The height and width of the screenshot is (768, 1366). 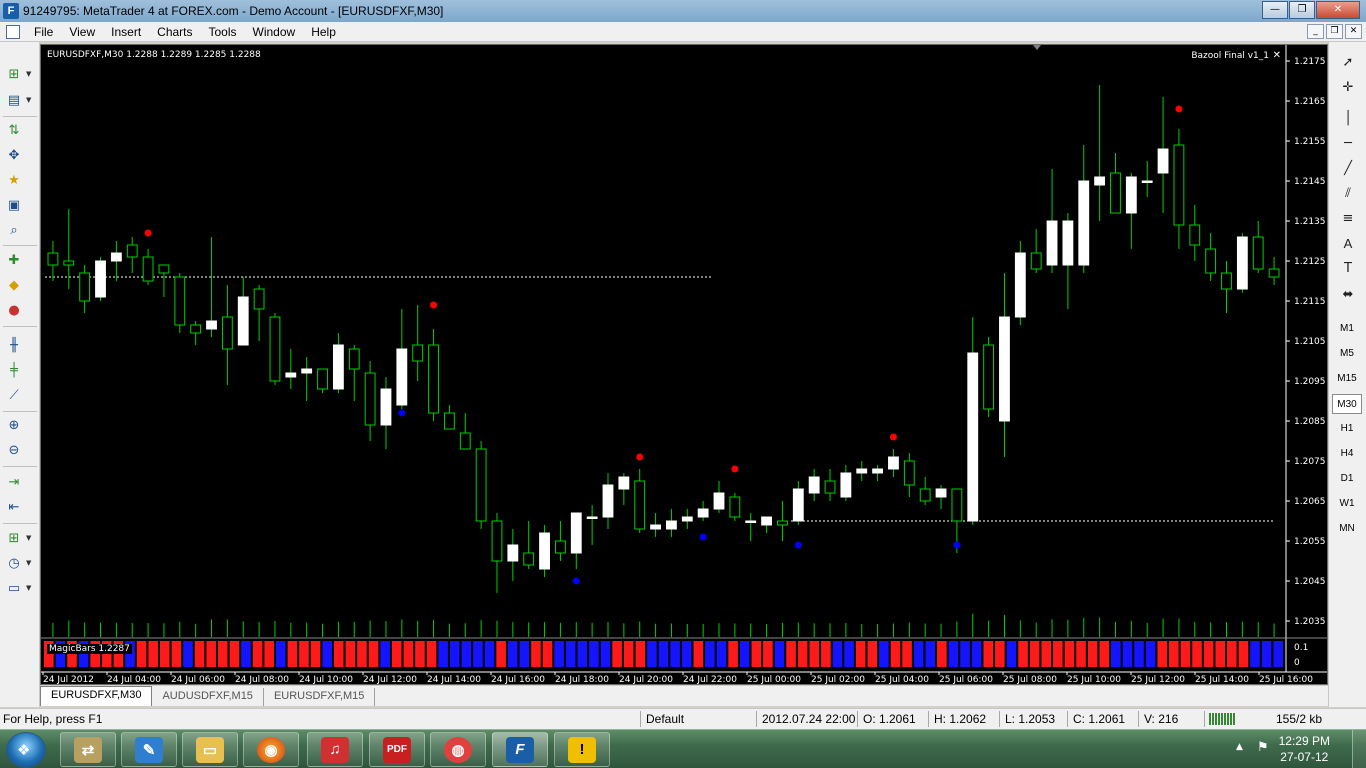 I want to click on taskbar-firefox: ◉, so click(x=271, y=749).